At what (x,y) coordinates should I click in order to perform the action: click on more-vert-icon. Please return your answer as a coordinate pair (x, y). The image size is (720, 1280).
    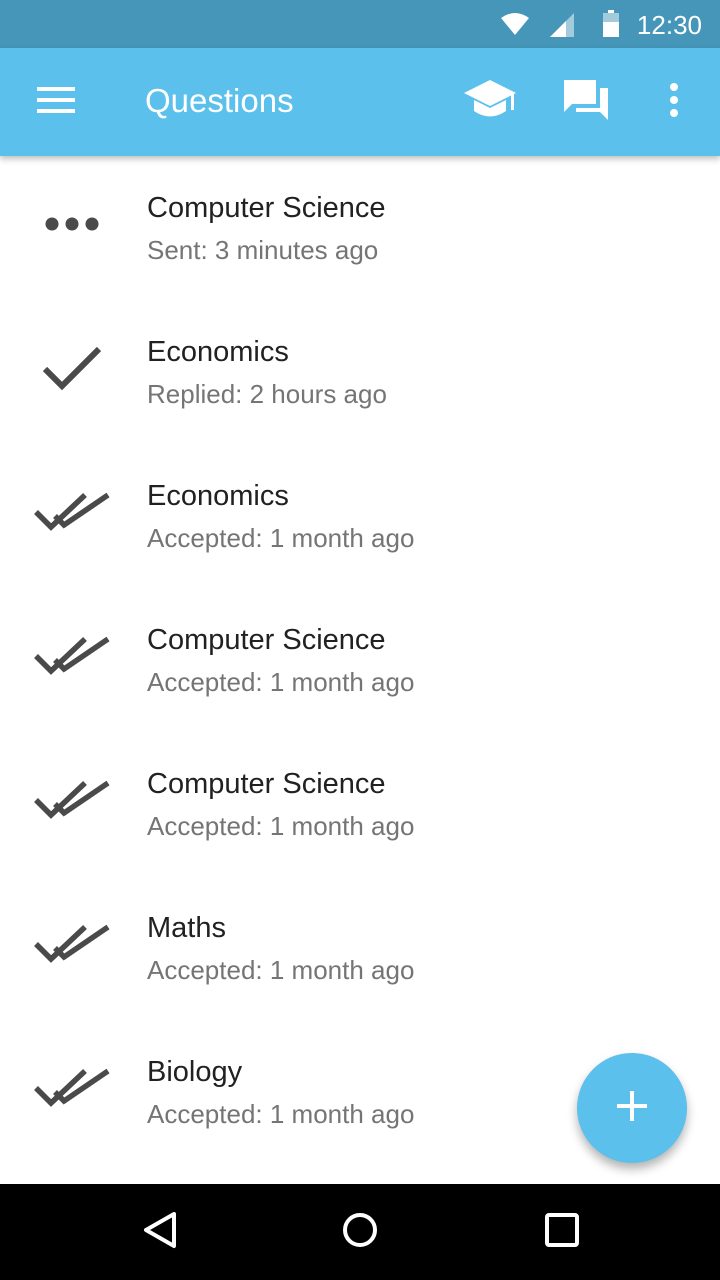
    Looking at the image, I should click on (674, 102).